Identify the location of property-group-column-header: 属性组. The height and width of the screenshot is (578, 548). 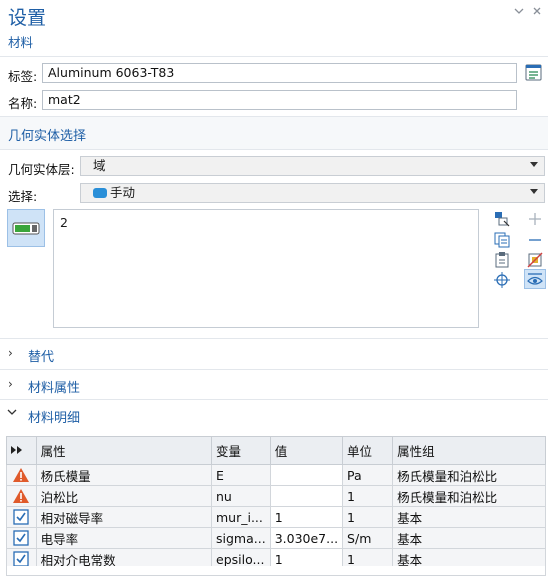
(469, 450).